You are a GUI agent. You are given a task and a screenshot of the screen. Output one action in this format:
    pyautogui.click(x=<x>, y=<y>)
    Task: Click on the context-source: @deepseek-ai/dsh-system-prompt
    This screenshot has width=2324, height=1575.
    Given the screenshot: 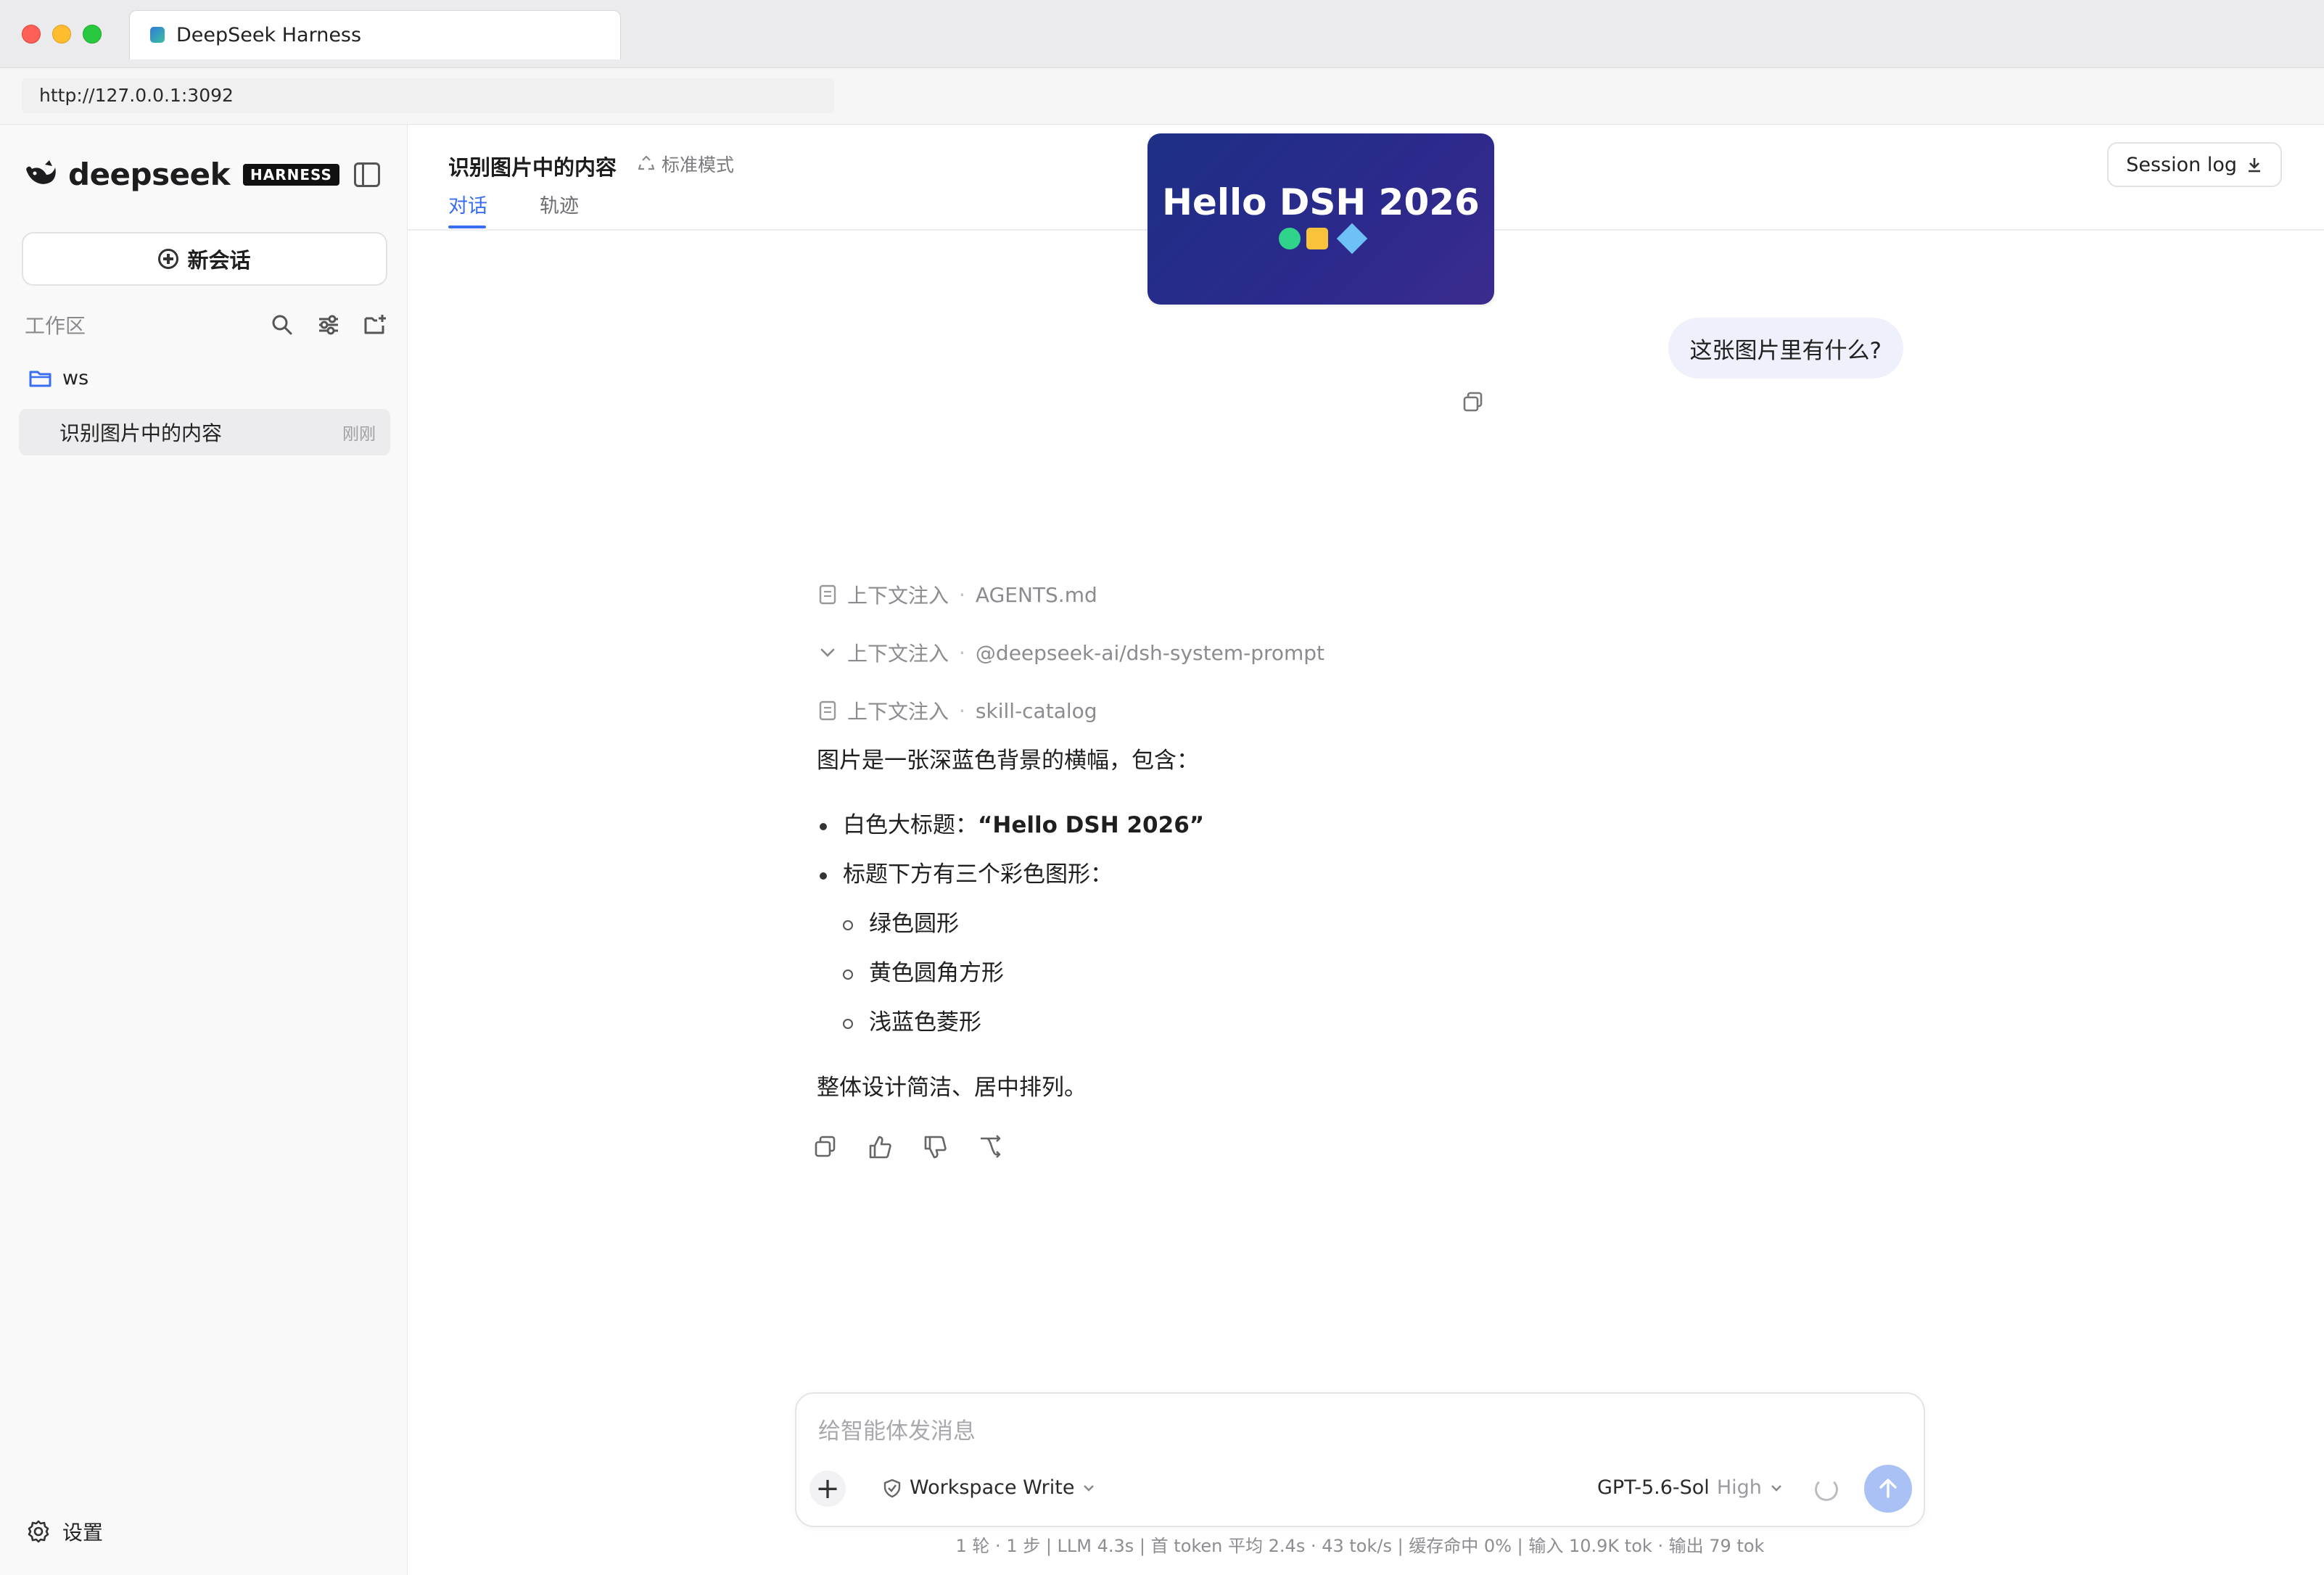 What is the action you would take?
    pyautogui.click(x=1150, y=652)
    